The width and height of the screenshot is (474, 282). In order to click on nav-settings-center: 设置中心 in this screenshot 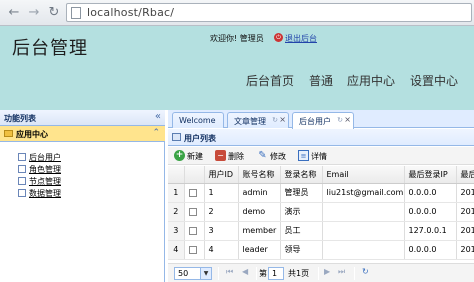, I will do `click(434, 80)`.